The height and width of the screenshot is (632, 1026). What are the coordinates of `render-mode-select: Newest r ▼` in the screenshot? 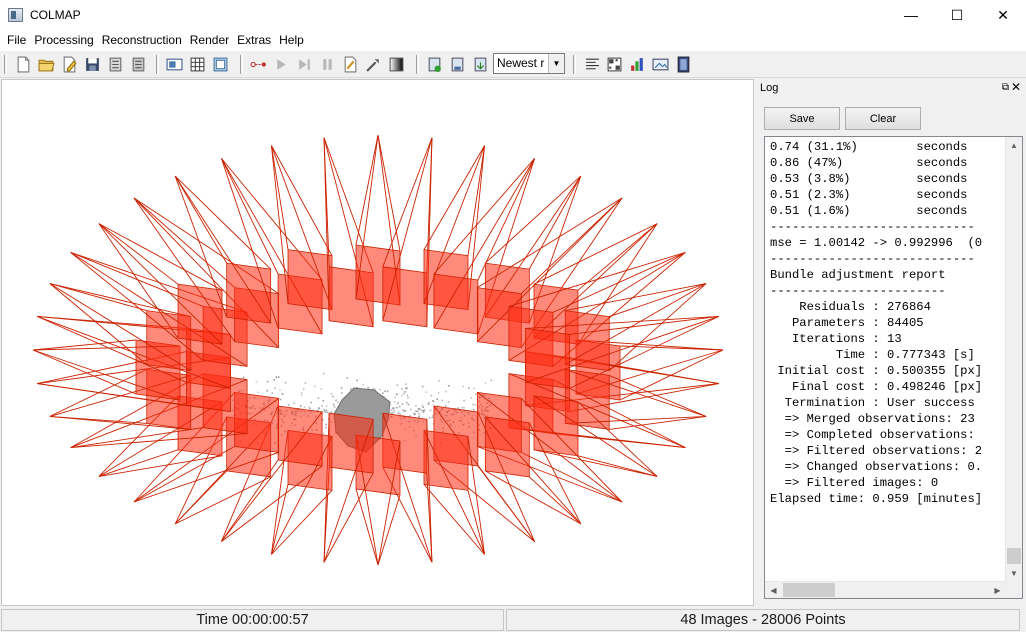 It's located at (529, 63).